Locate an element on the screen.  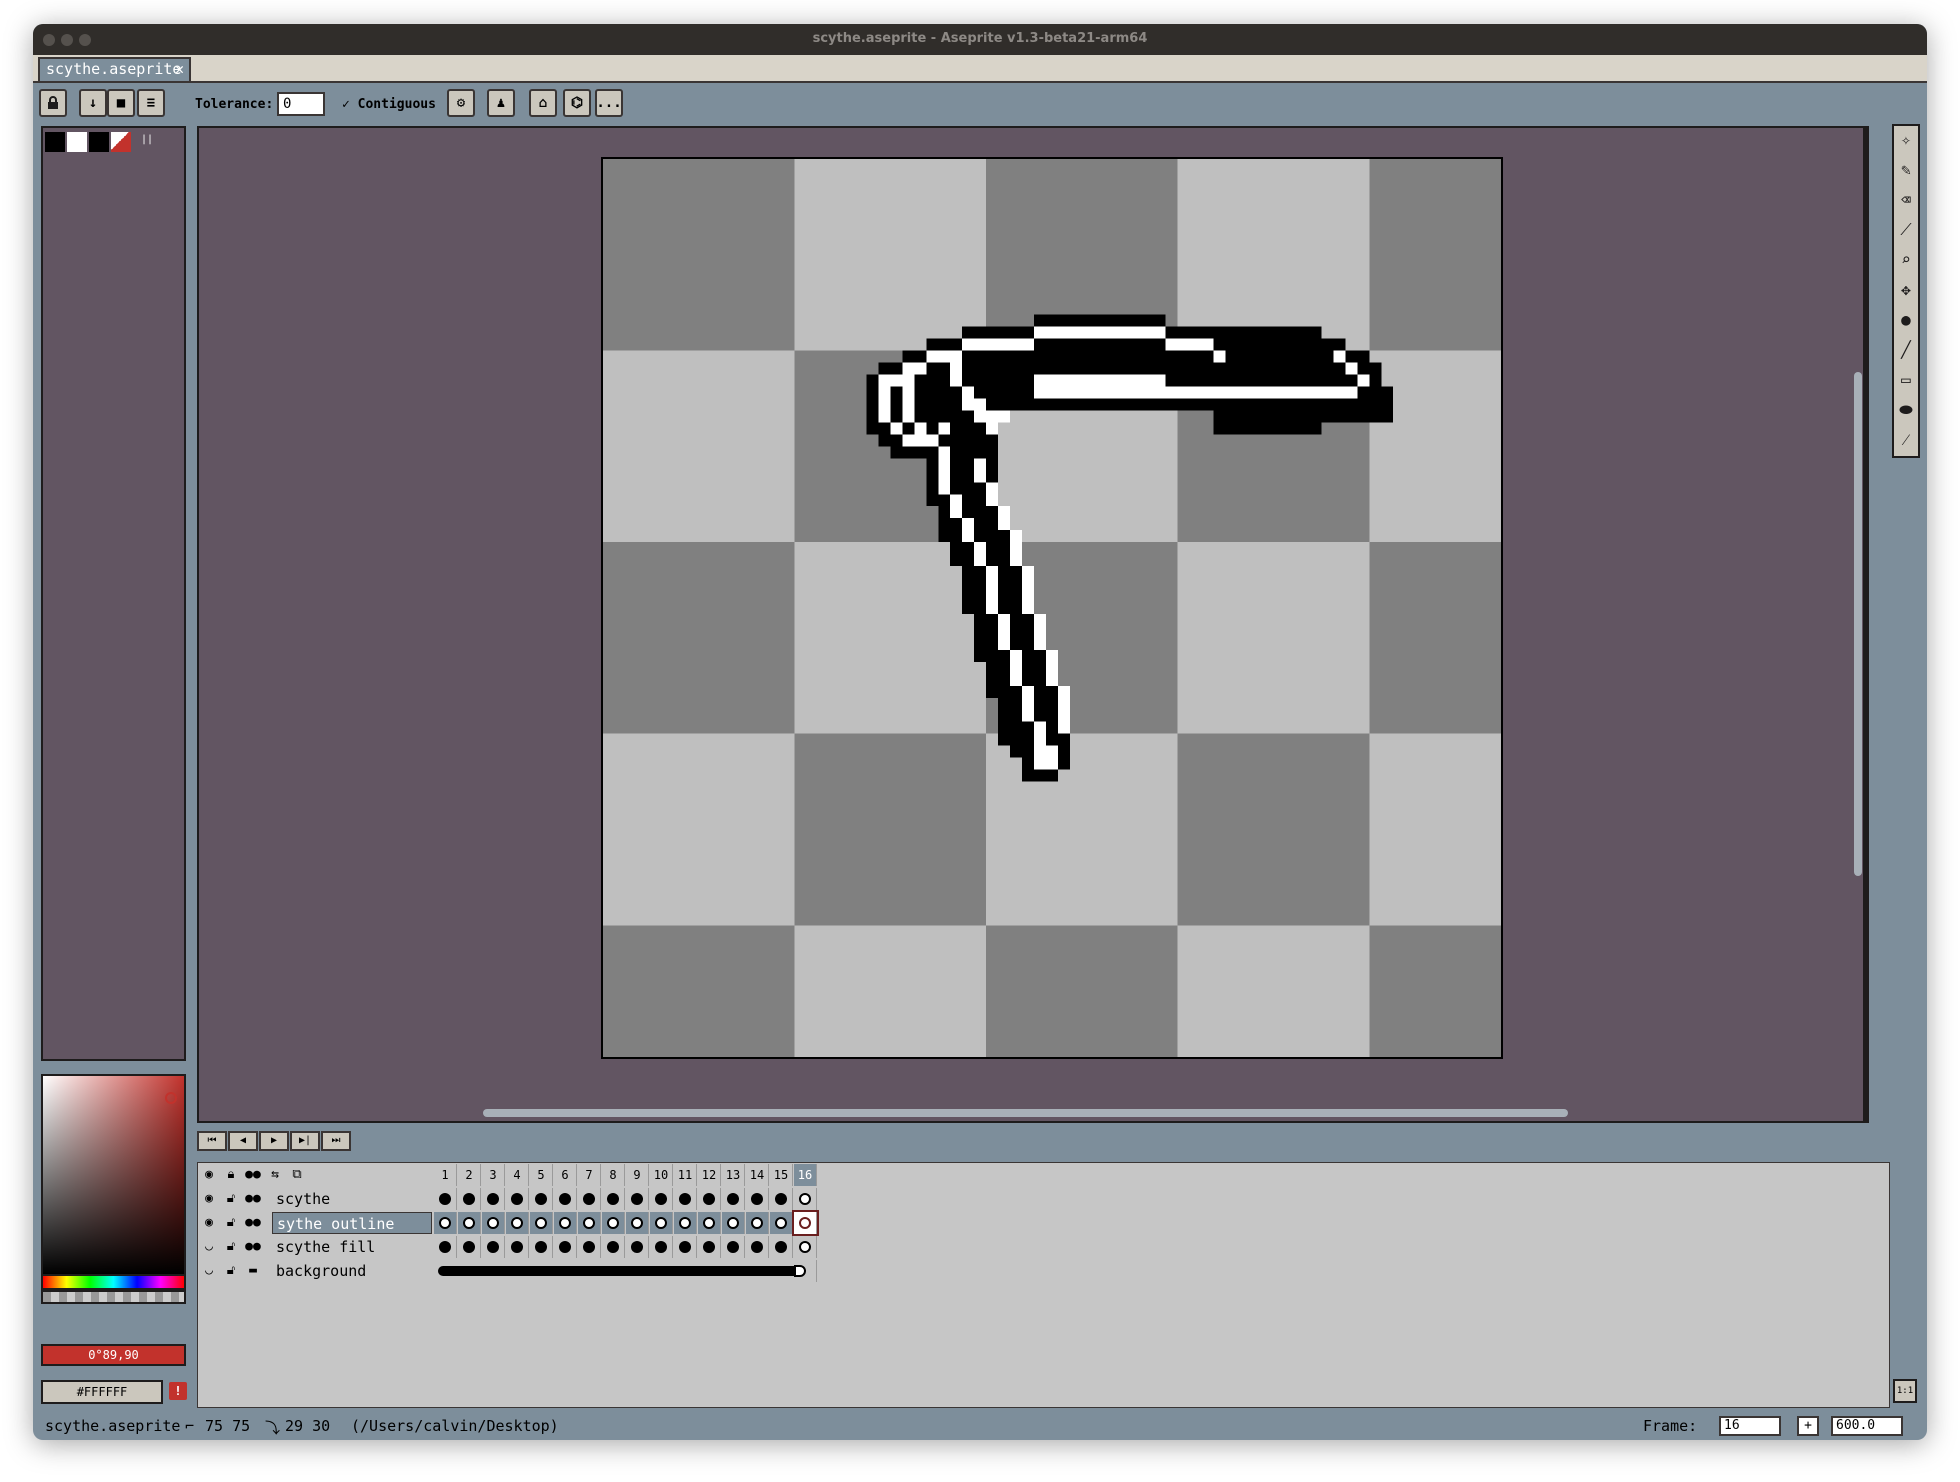
layer-row: ◡ 🔓︎ ●● scythe fill is located at coordinates (509, 1247).